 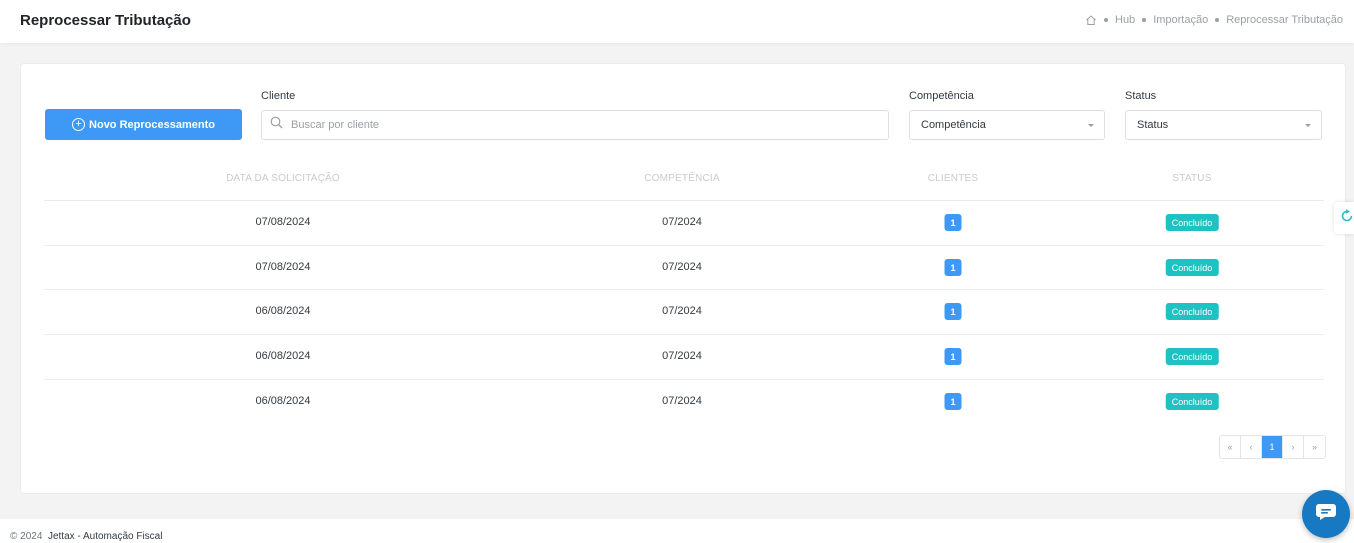 I want to click on chat-button, so click(x=1326, y=514).